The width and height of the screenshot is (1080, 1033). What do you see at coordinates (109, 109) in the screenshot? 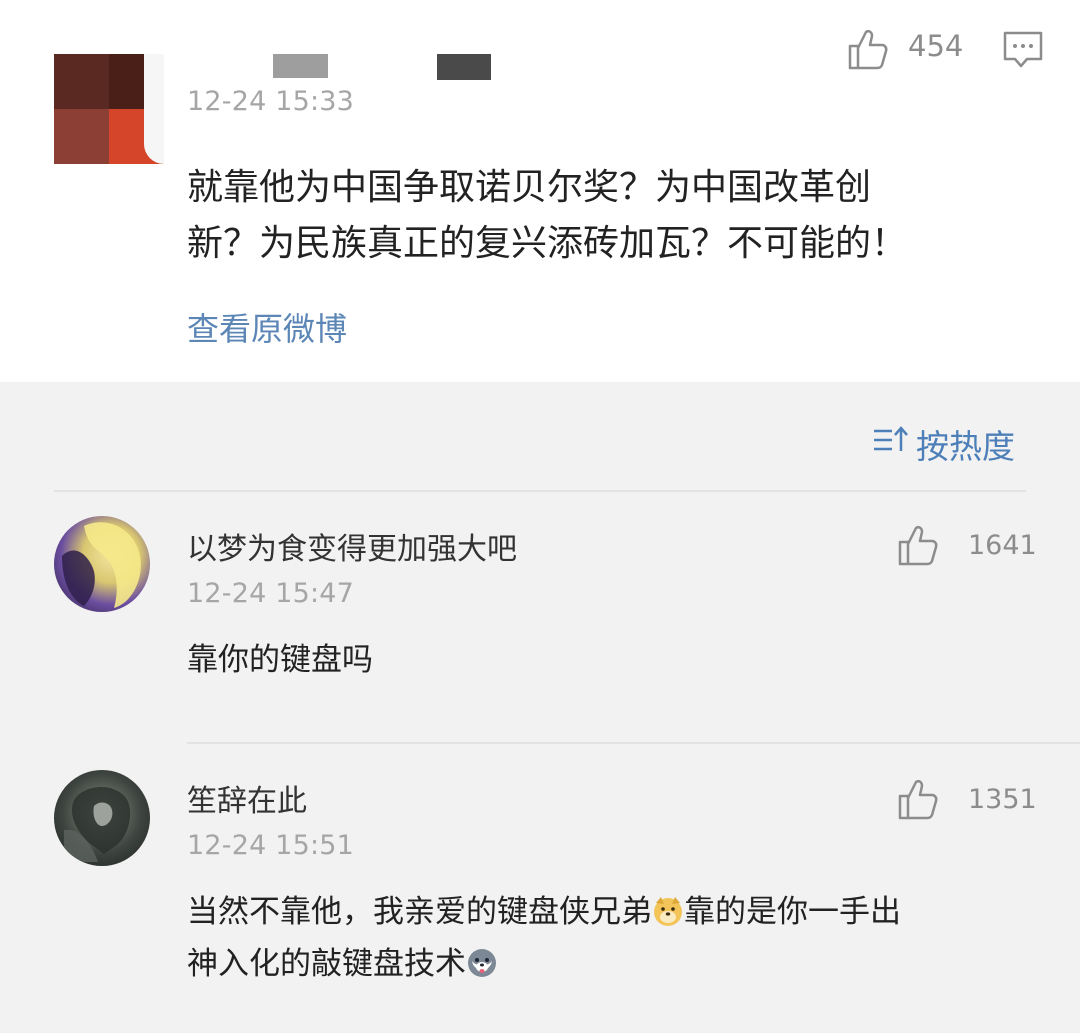
I see `poster-avatar` at bounding box center [109, 109].